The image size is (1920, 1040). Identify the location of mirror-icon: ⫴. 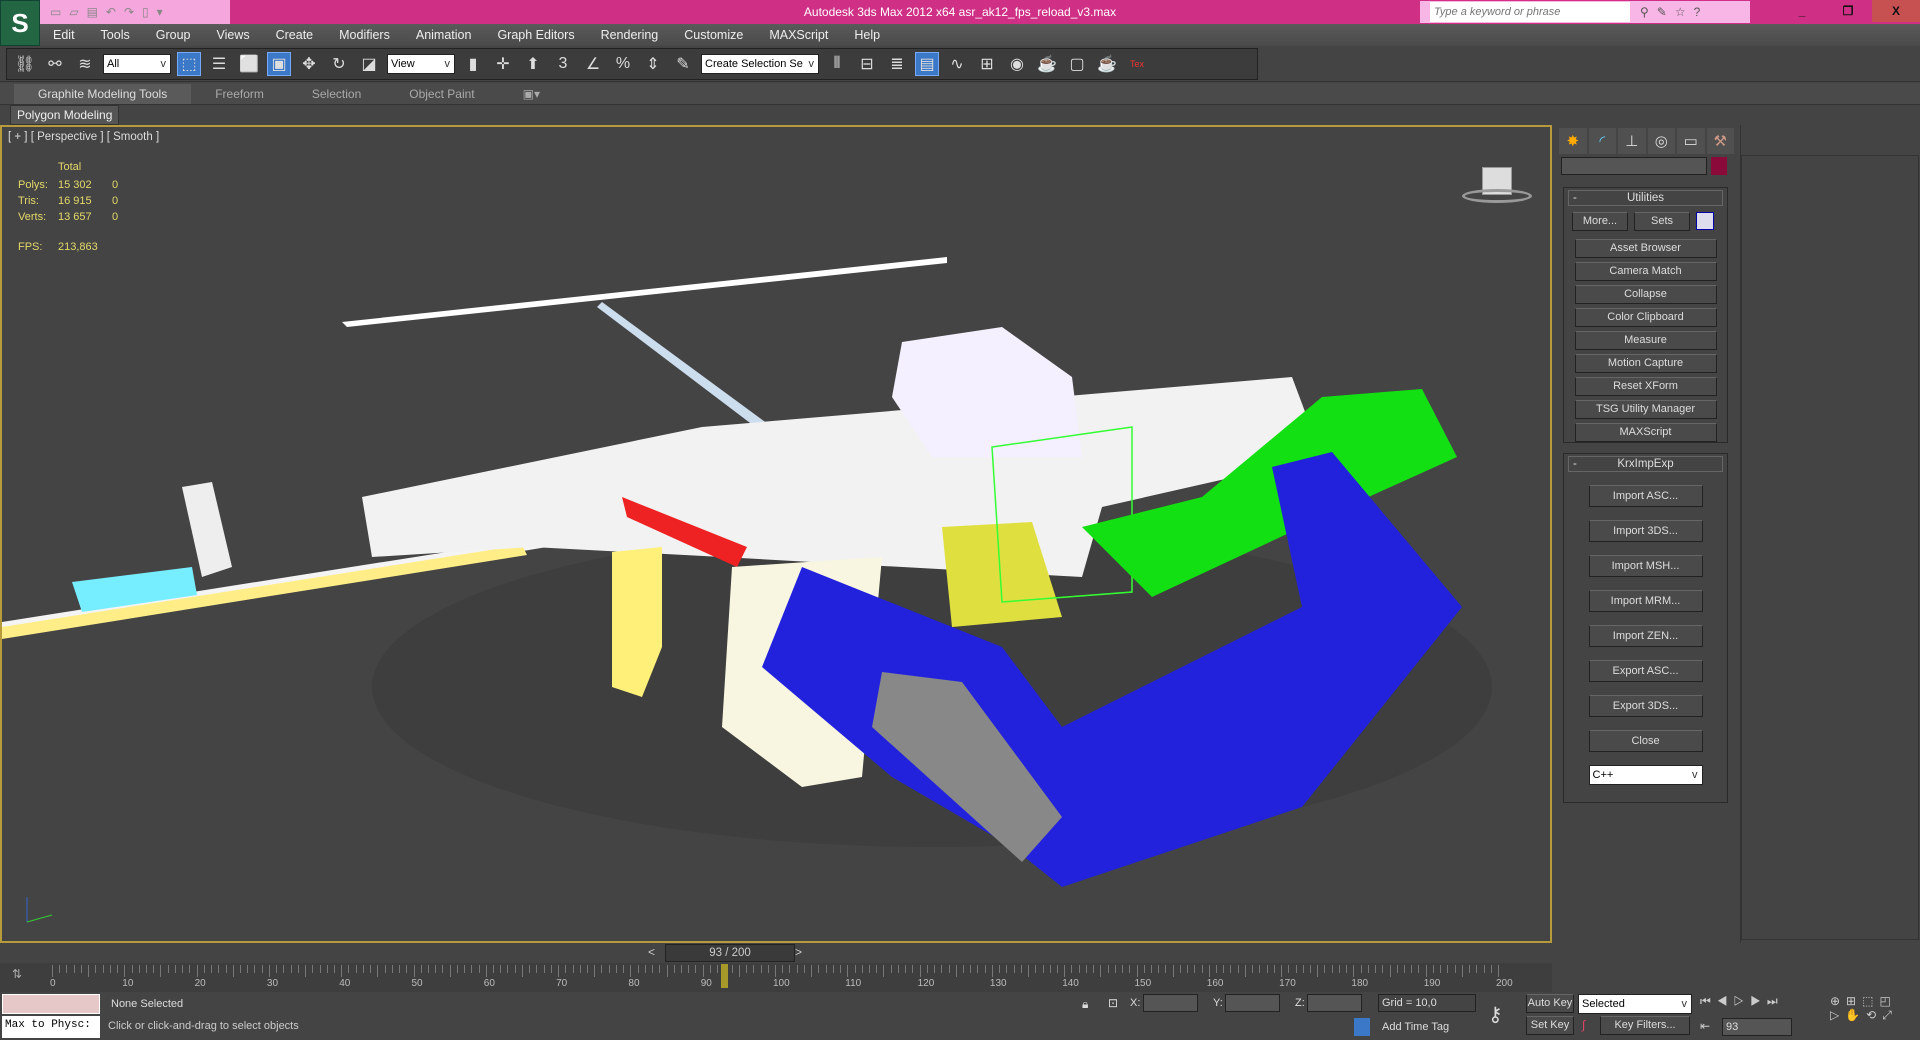
(837, 64).